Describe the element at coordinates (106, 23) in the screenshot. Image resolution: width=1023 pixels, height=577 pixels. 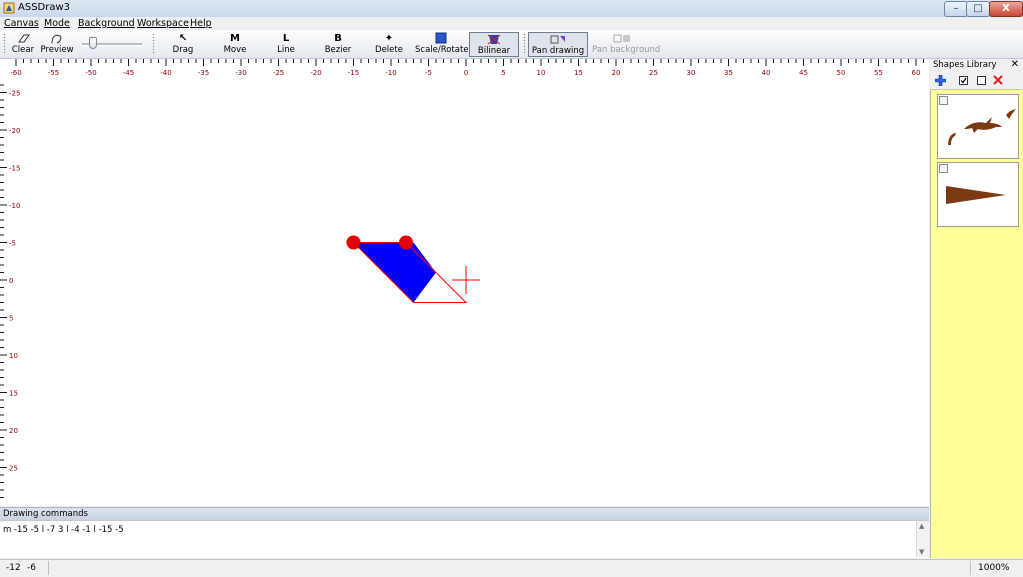
I see `menu-background: Background` at that location.